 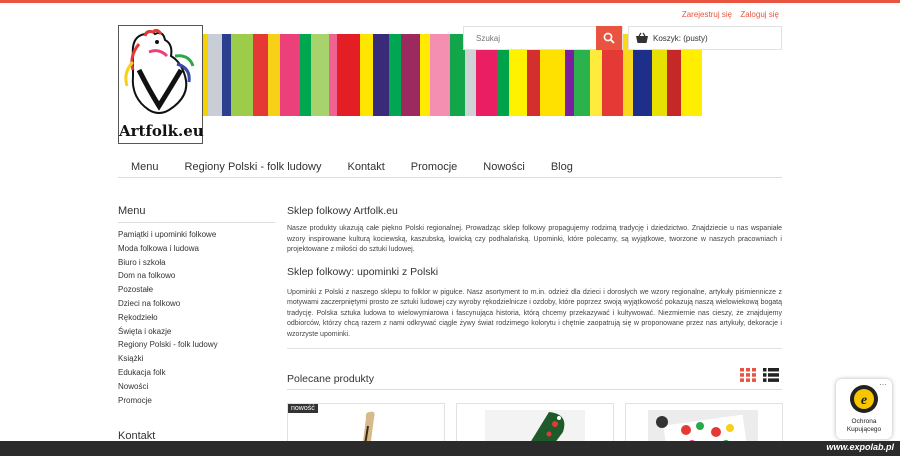 I want to click on account-links: Zarejestruj się Zaloguj się, so click(x=727, y=14).